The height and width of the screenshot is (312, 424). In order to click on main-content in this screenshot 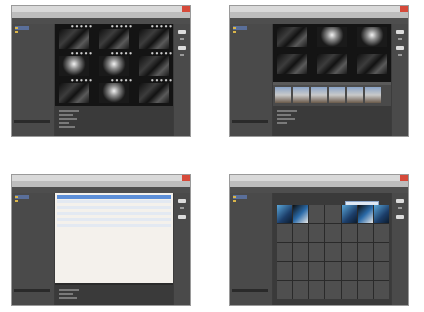, I will do `click(332, 249)`.